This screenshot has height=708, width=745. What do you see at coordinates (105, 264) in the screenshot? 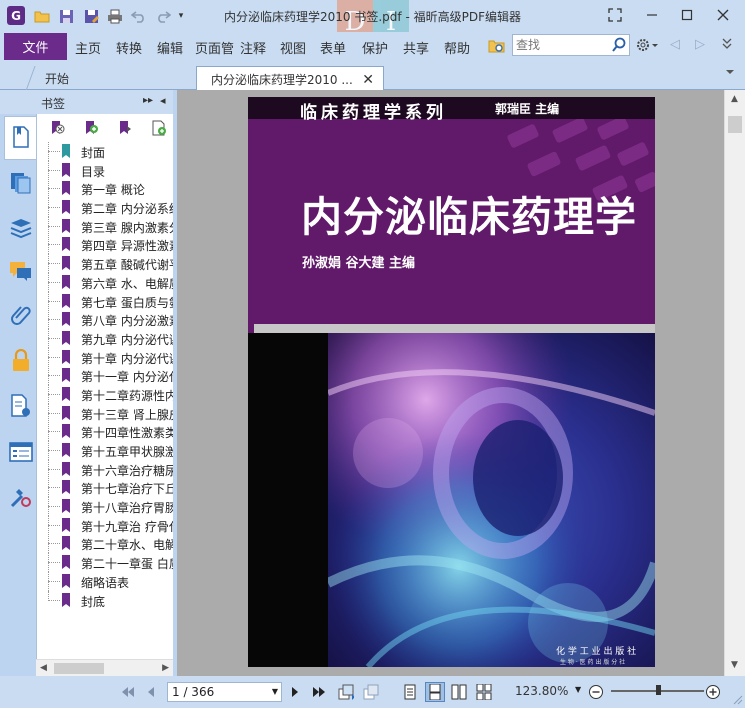
I see `bookmark-item: 第五章 酸碱代谢平衡` at bounding box center [105, 264].